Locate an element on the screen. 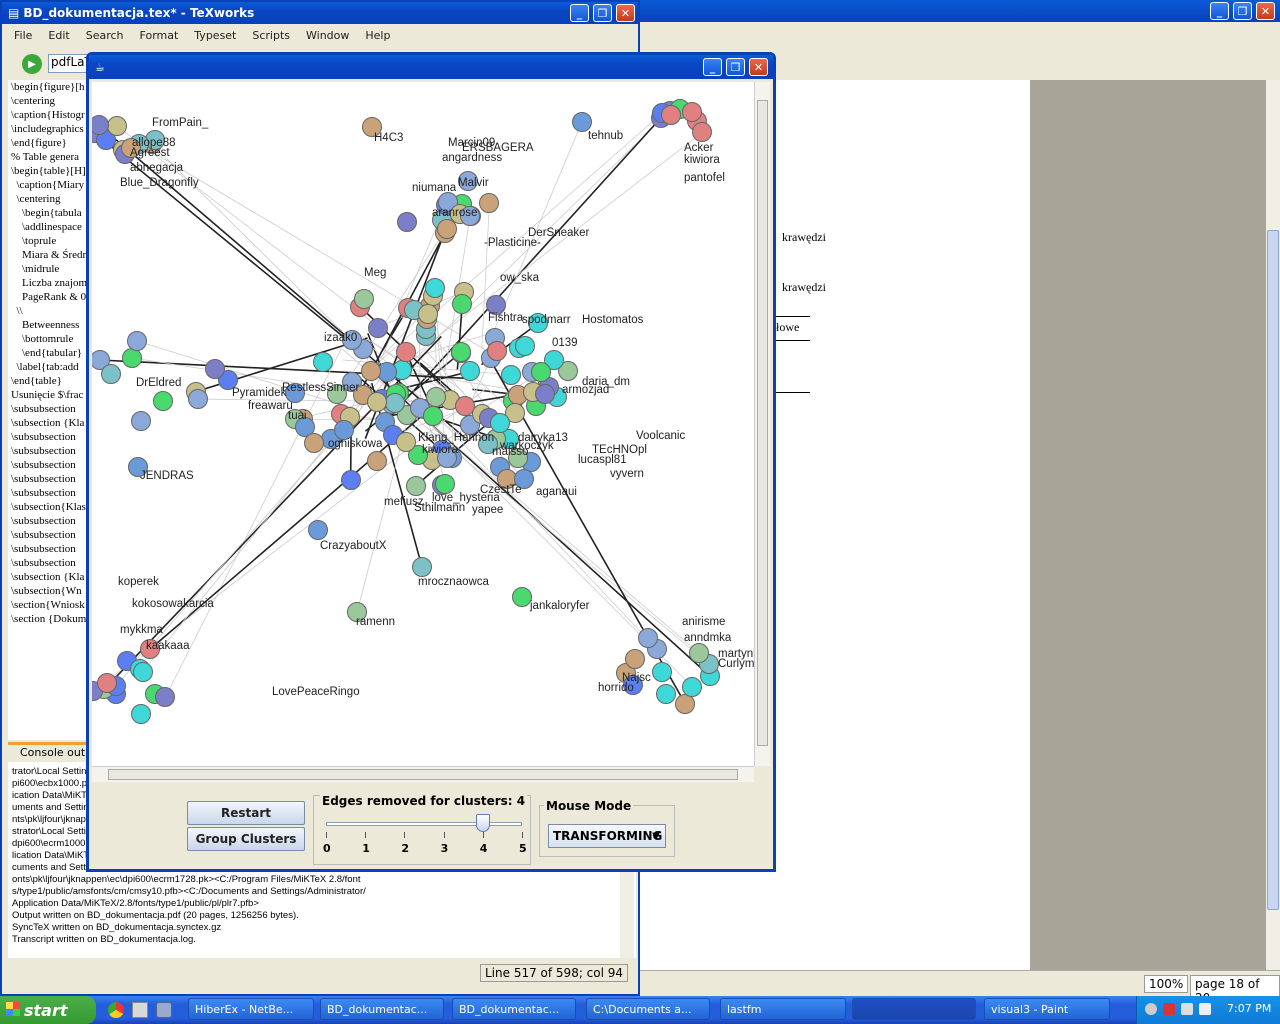 Image resolution: width=1280 pixels, height=1024 pixels. horizontal-scrollbar is located at coordinates (423, 774).